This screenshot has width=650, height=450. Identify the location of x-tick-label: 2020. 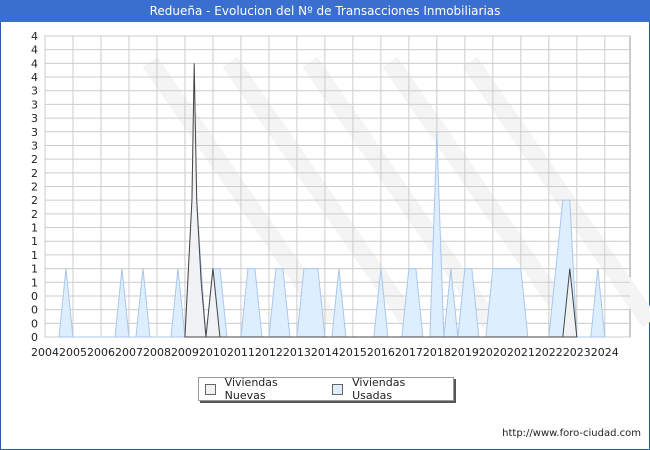
(493, 352).